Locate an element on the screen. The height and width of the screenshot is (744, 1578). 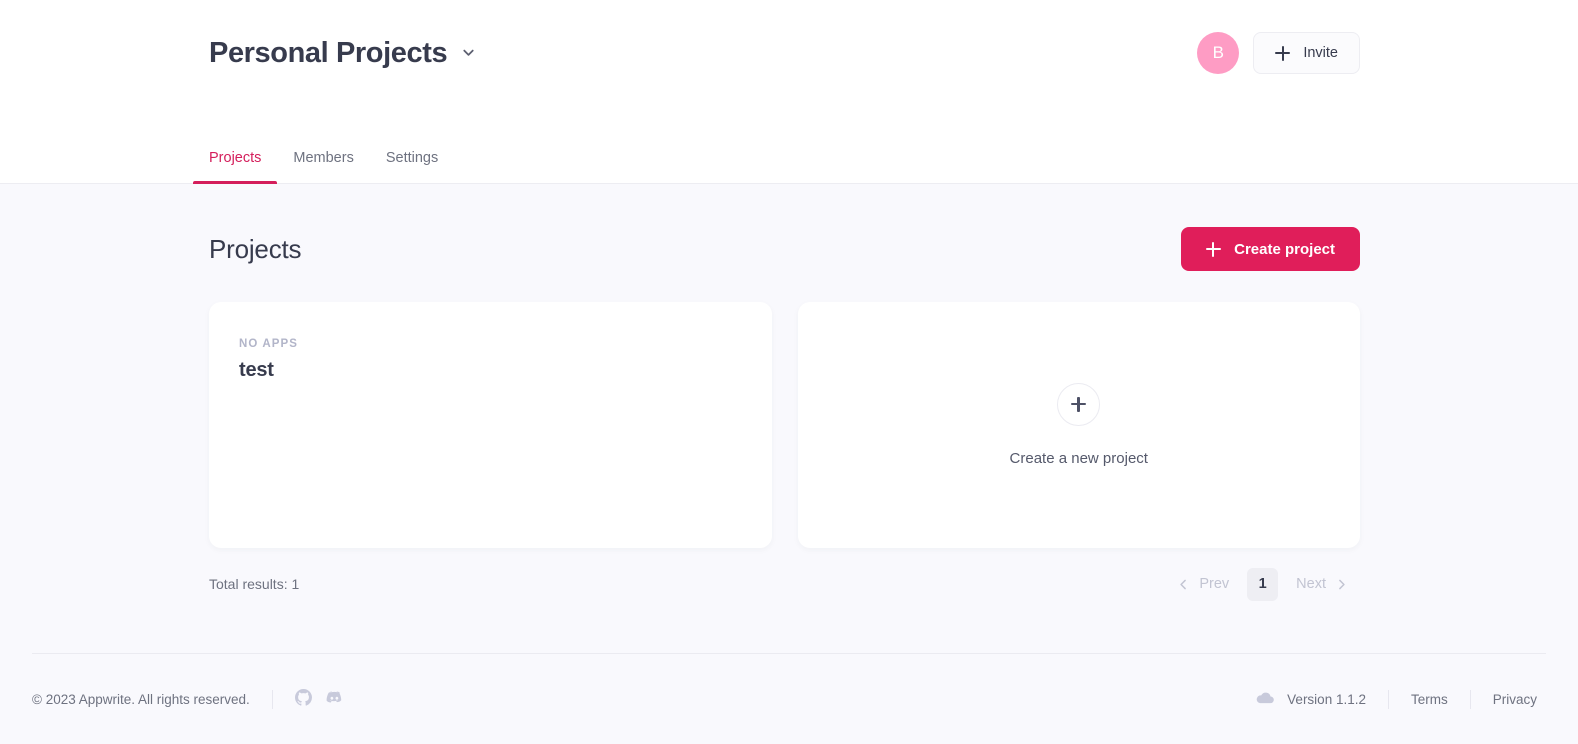
total-results-label: Total results: 1 is located at coordinates (254, 584).